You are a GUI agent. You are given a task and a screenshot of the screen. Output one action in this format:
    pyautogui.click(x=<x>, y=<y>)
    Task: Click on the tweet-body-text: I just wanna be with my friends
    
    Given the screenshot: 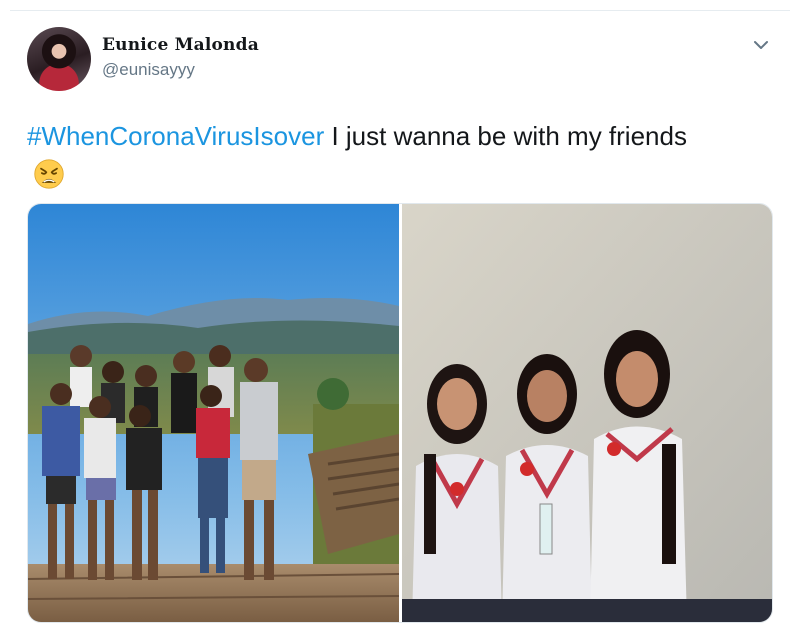 What is the action you would take?
    pyautogui.click(x=505, y=136)
    